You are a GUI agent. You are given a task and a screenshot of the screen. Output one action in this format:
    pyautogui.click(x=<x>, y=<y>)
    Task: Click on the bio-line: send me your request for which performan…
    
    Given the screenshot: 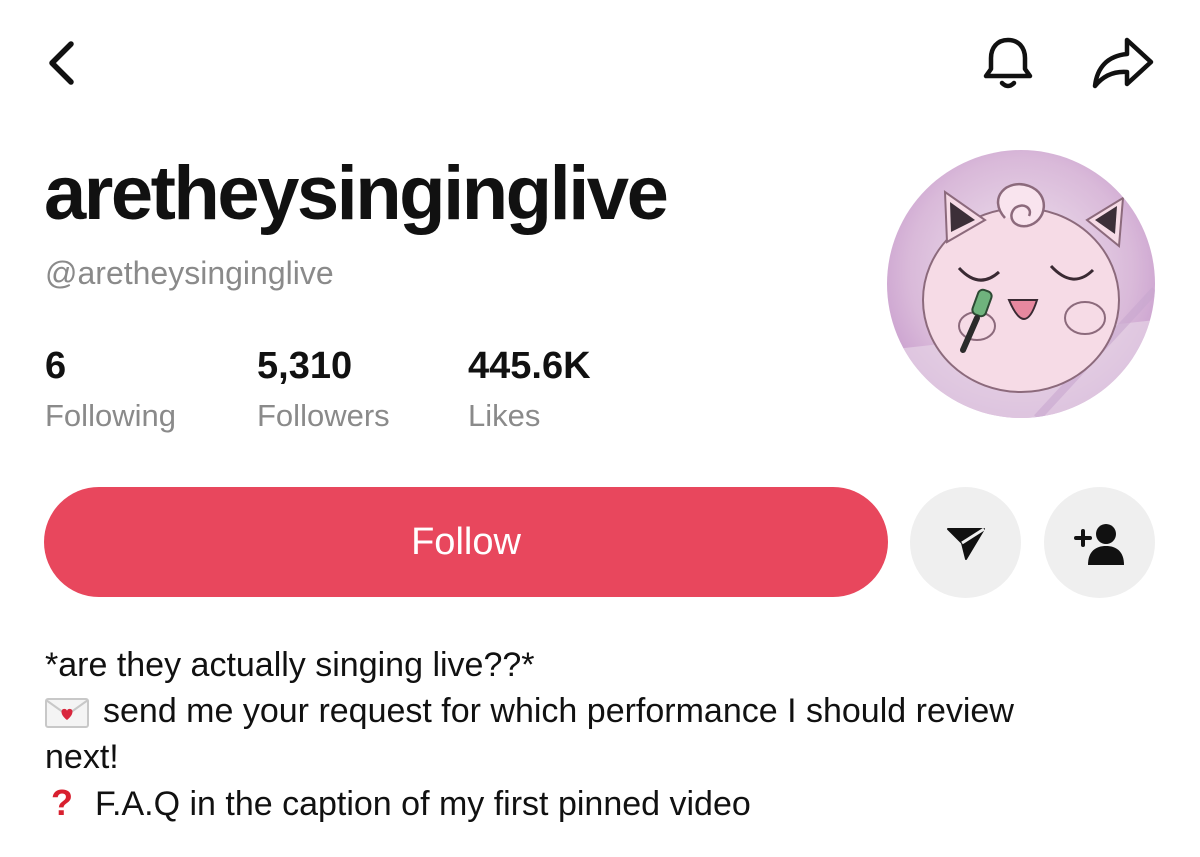 What is the action you would take?
    pyautogui.click(x=600, y=711)
    